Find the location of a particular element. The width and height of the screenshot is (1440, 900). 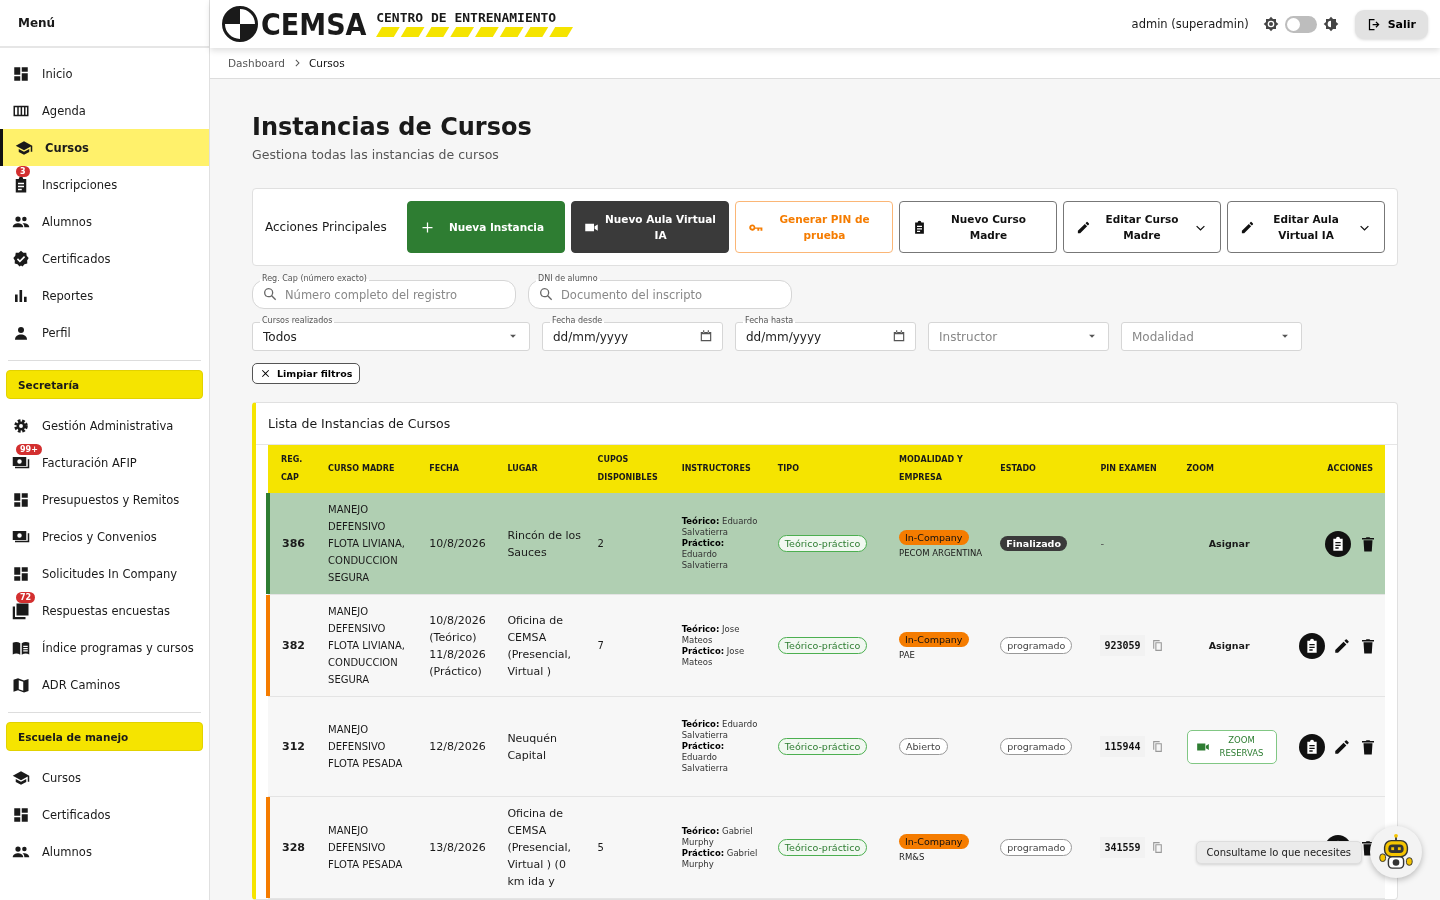

breadcrumb-link: Dashboard is located at coordinates (256, 63).